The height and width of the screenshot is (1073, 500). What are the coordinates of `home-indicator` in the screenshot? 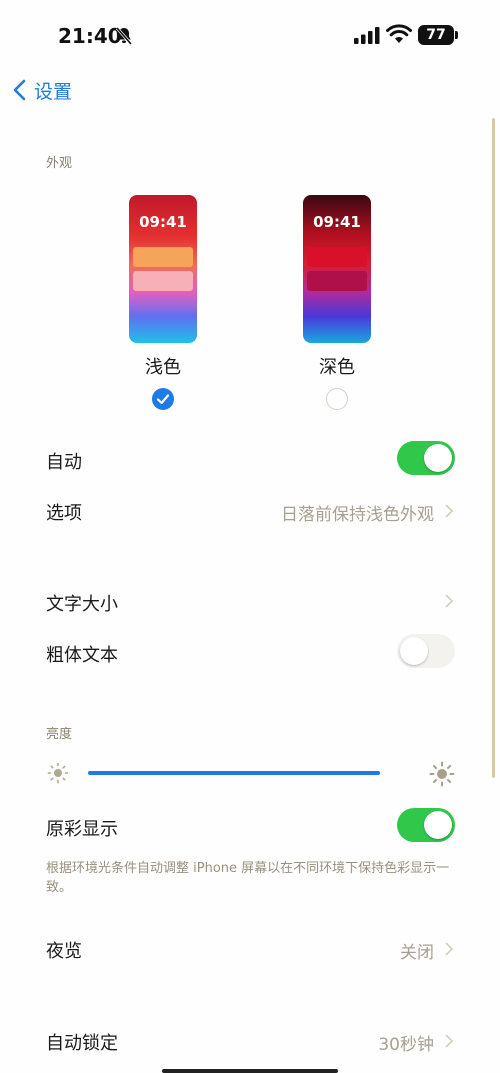 It's located at (250, 1071).